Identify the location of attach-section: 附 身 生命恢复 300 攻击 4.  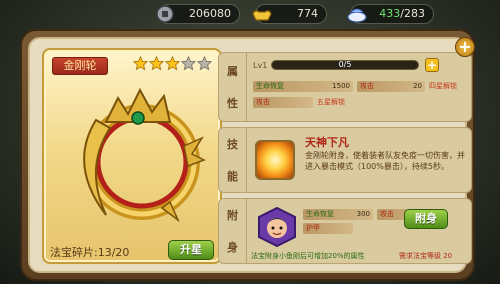
(345, 231).